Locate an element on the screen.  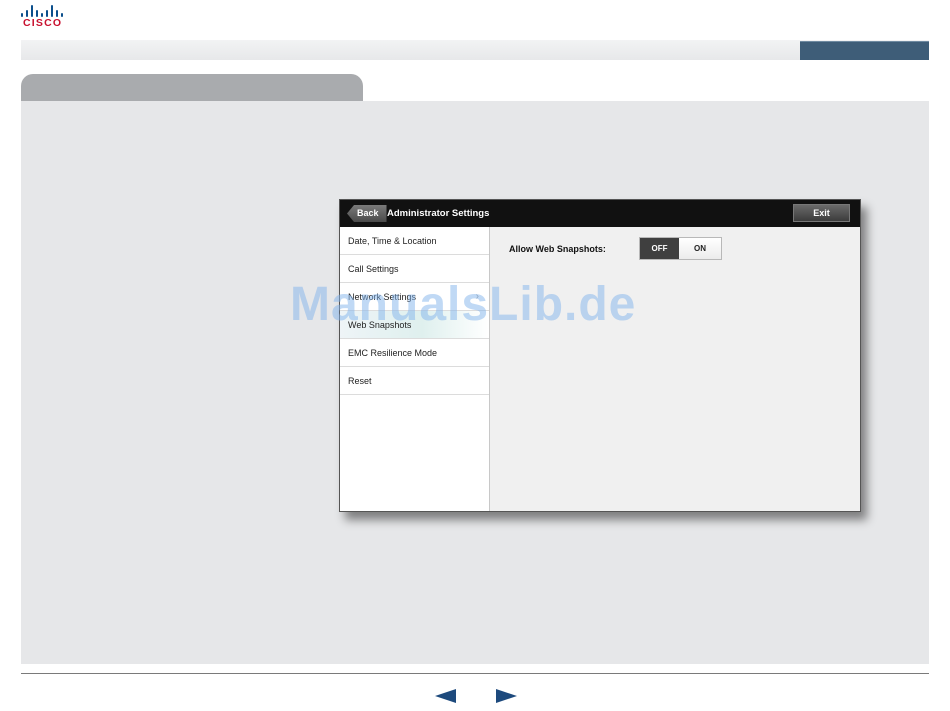
device-header: Back Administrator Settings Exit is located at coordinates (600, 213).